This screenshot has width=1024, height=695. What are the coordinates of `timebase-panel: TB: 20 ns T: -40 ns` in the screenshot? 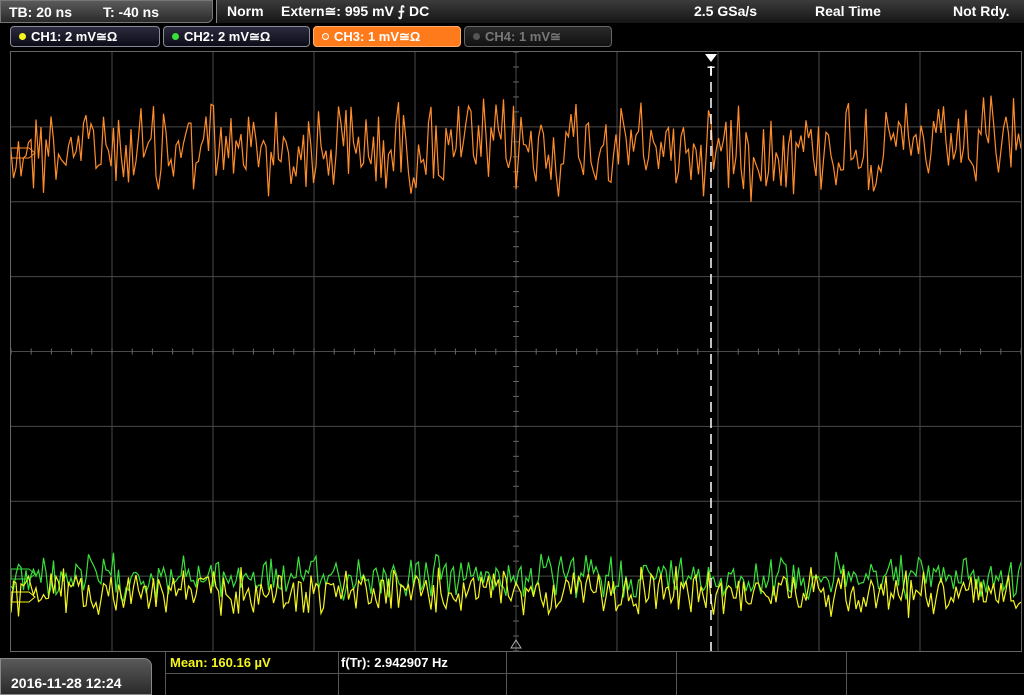 It's located at (106, 11).